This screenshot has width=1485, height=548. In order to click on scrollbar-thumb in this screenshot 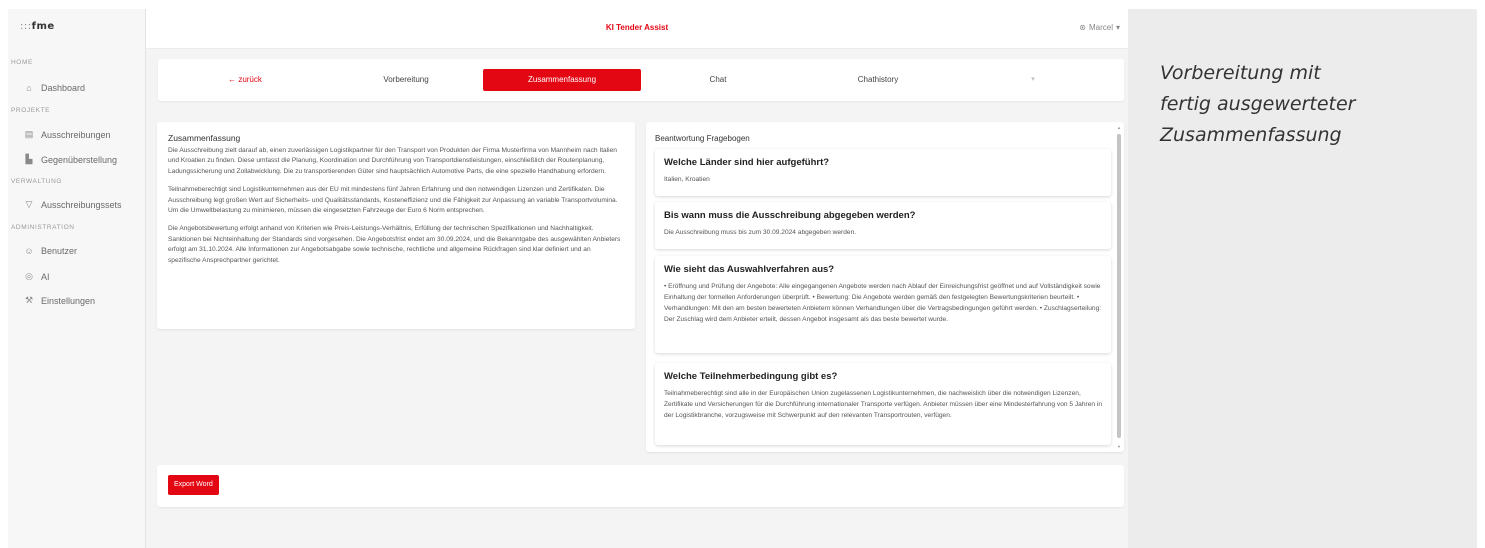, I will do `click(1119, 286)`.